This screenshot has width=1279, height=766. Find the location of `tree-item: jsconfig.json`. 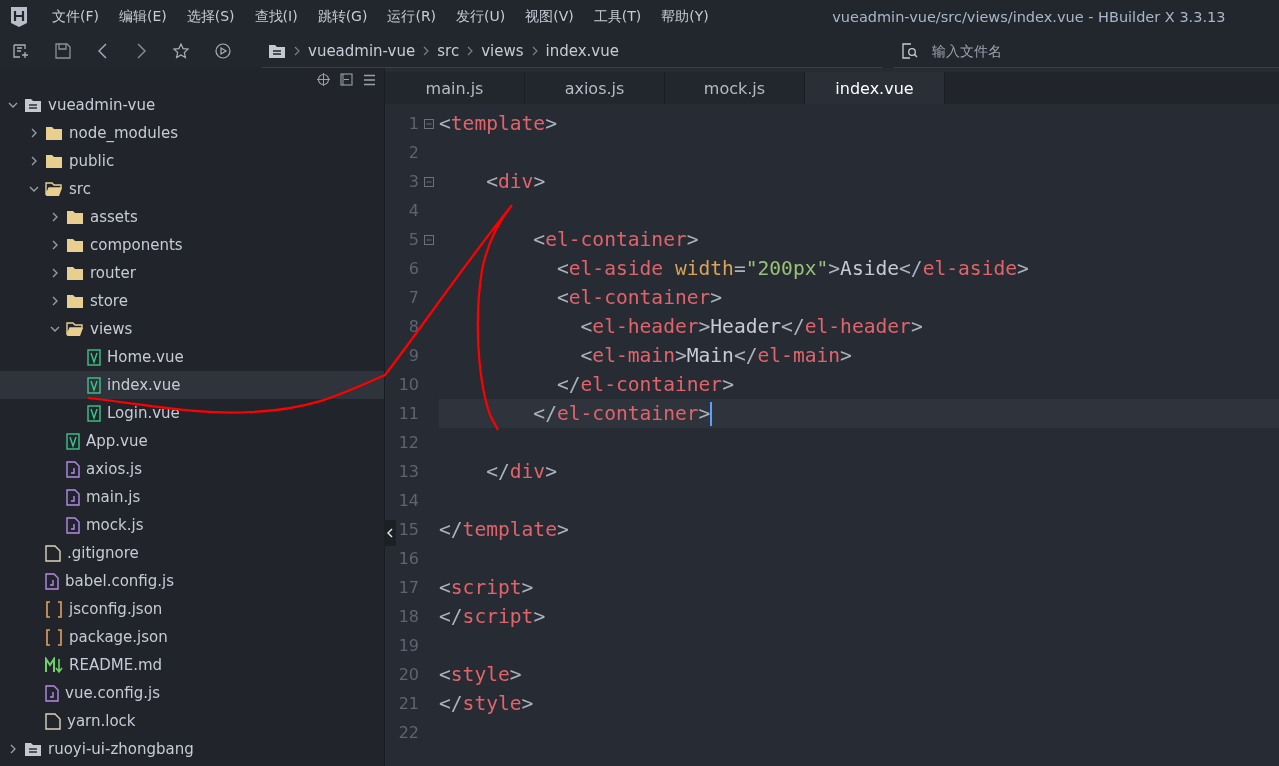

tree-item: jsconfig.json is located at coordinates (192, 609).